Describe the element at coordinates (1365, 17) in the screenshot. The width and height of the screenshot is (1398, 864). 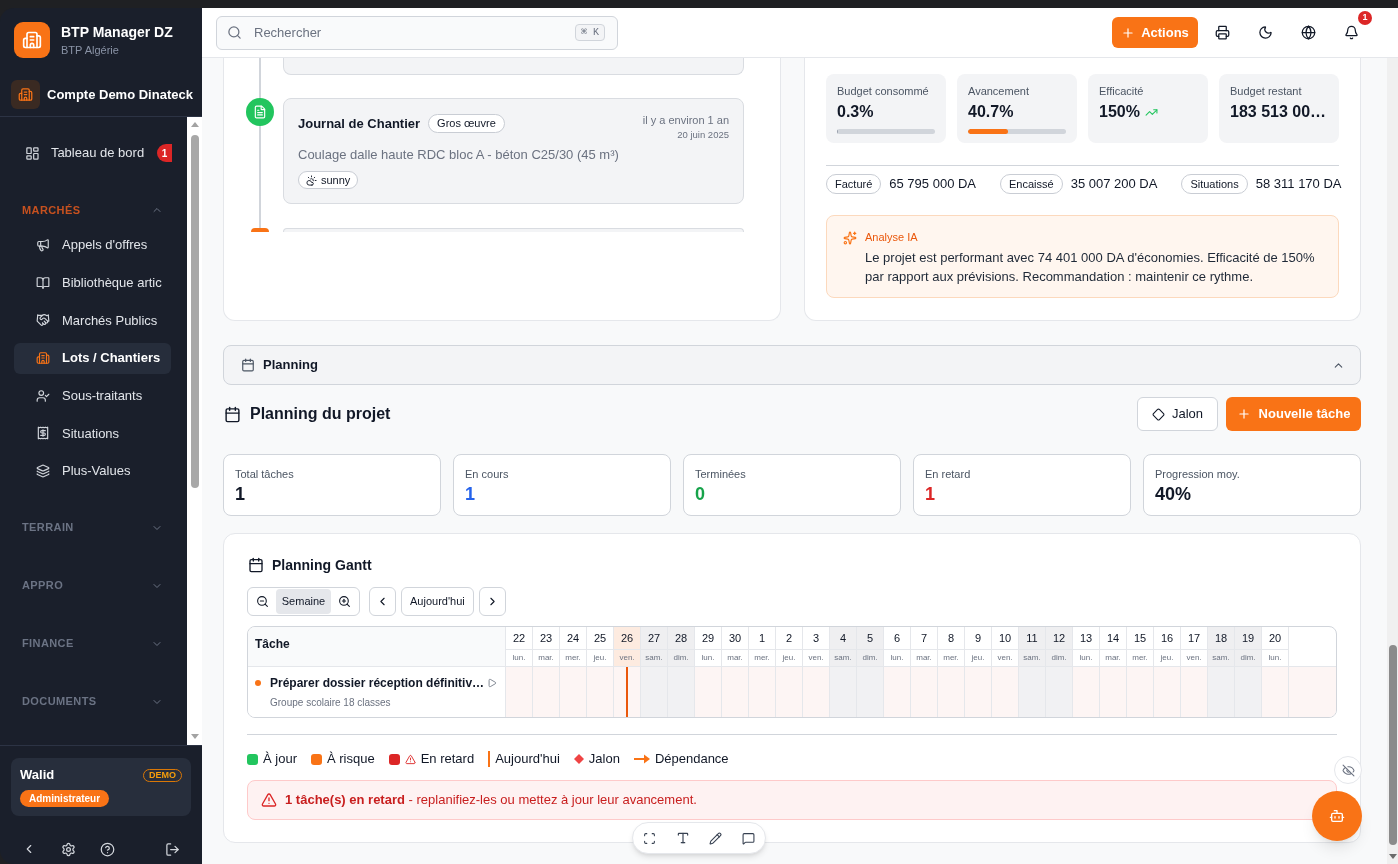
I see `notification-count: 1` at that location.